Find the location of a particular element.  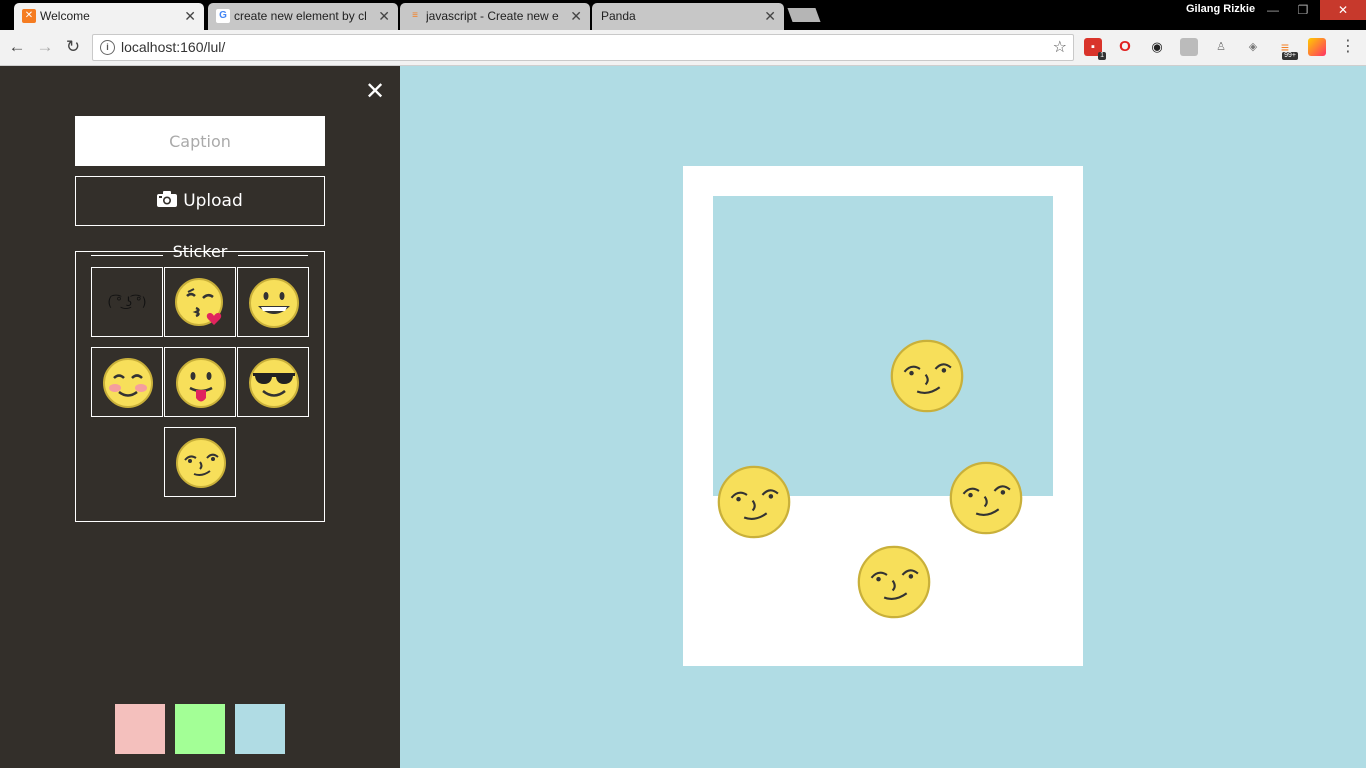

blushing-emoji-icon is located at coordinates (128, 383).